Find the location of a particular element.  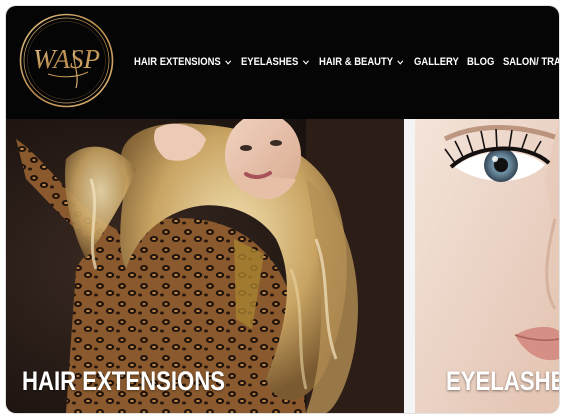

nav-label: EYELASHES is located at coordinates (270, 62).